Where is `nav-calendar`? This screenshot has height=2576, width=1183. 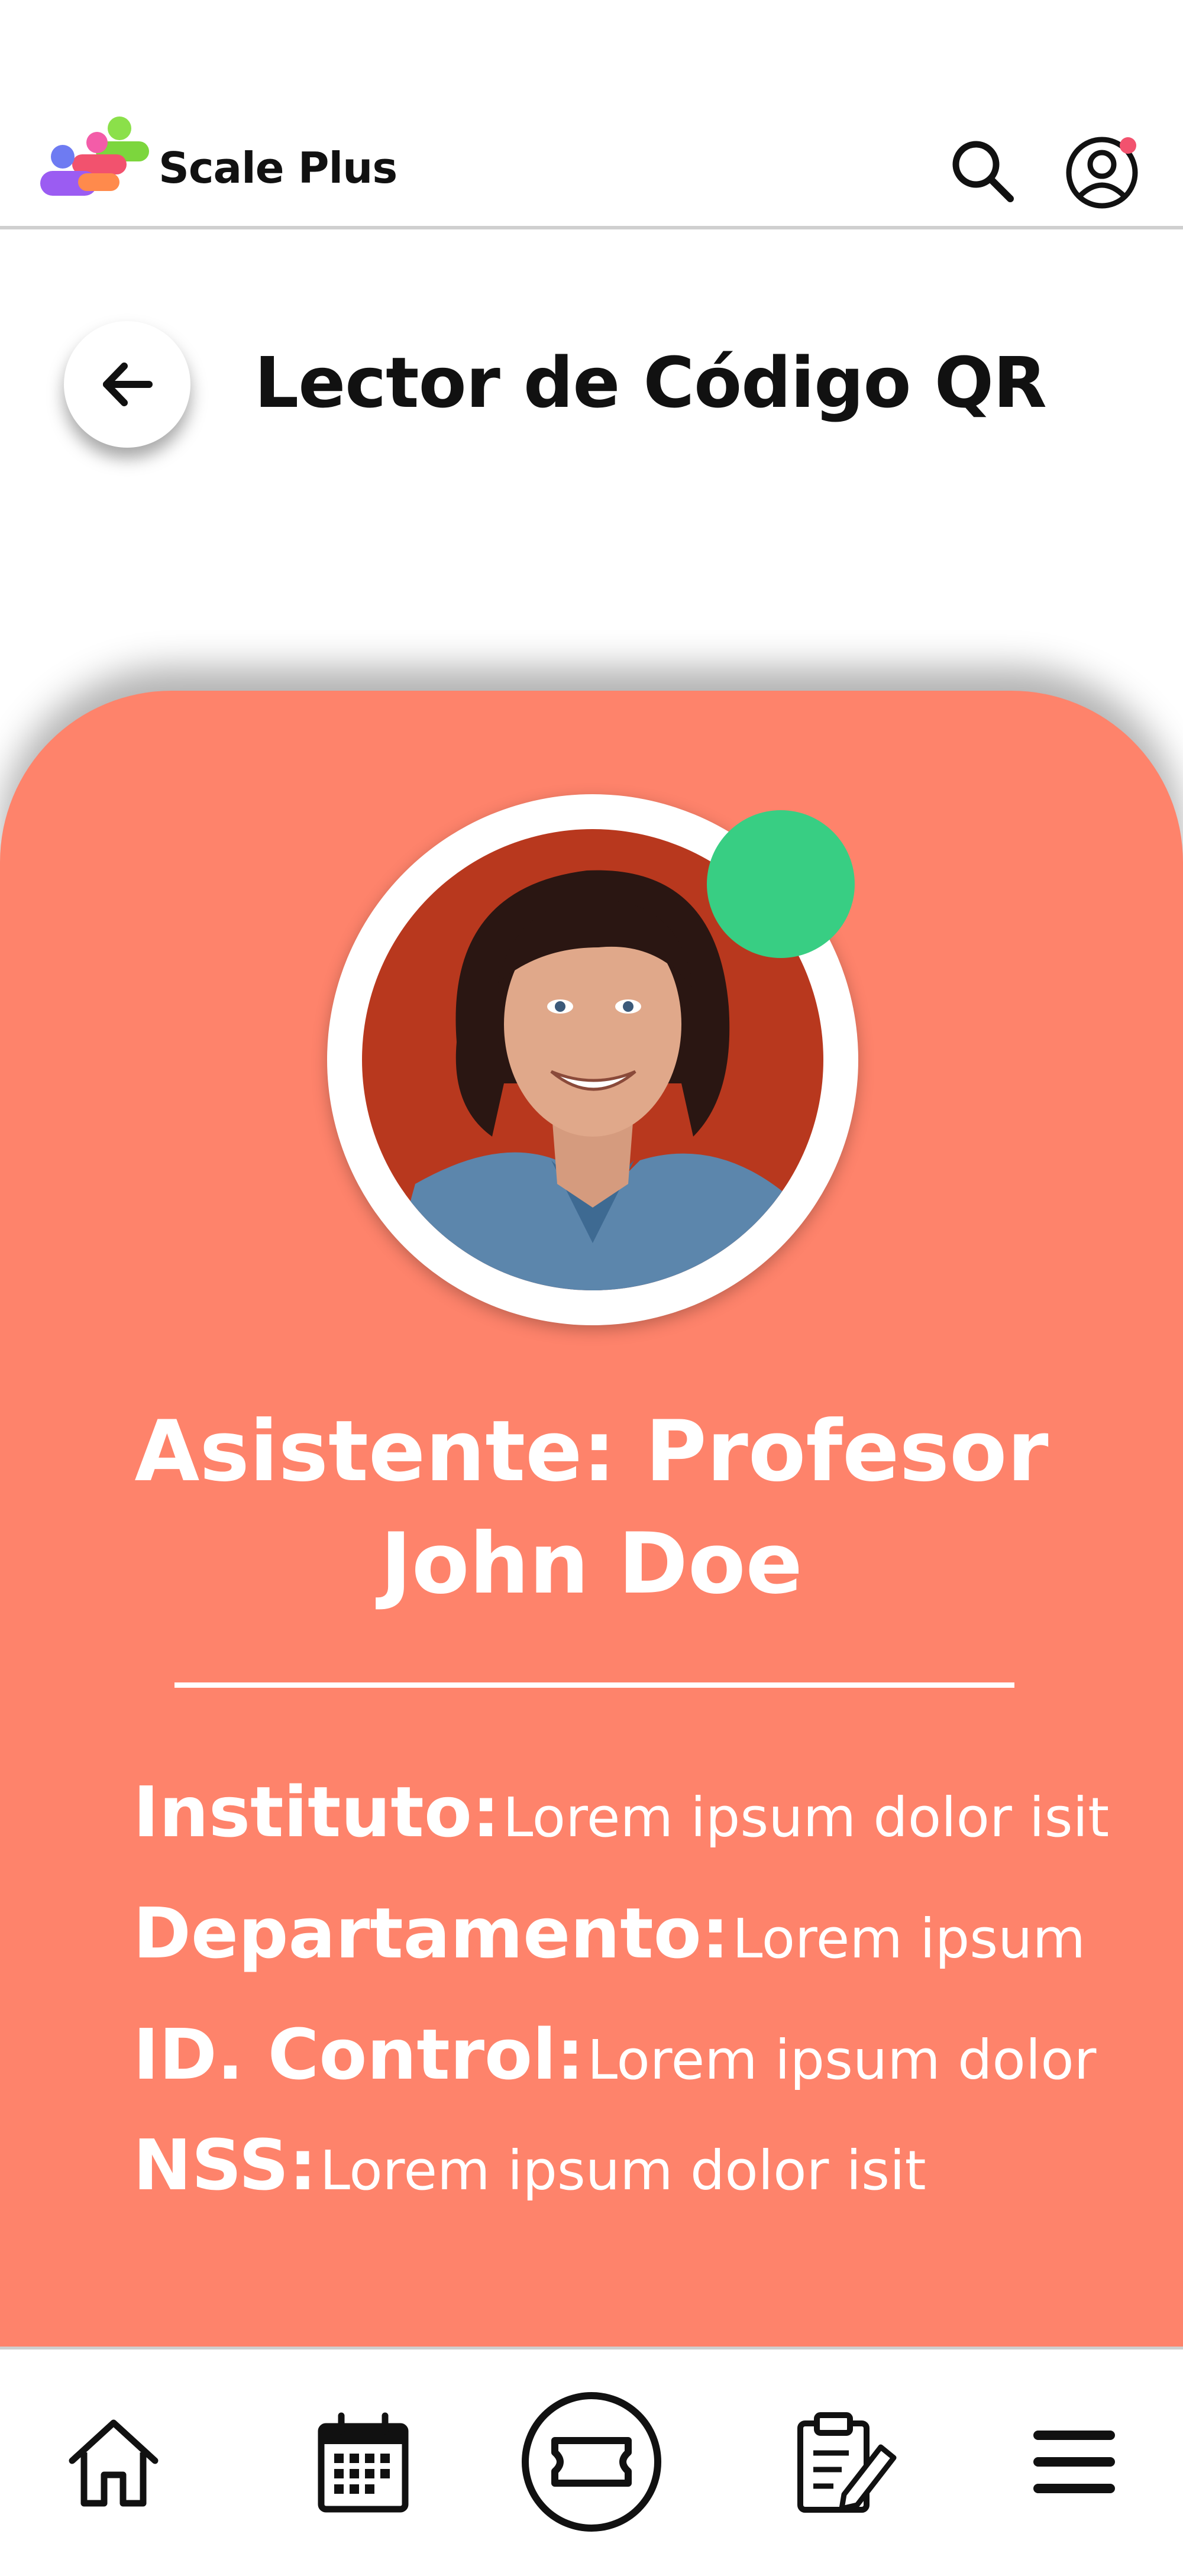 nav-calendar is located at coordinates (363, 2462).